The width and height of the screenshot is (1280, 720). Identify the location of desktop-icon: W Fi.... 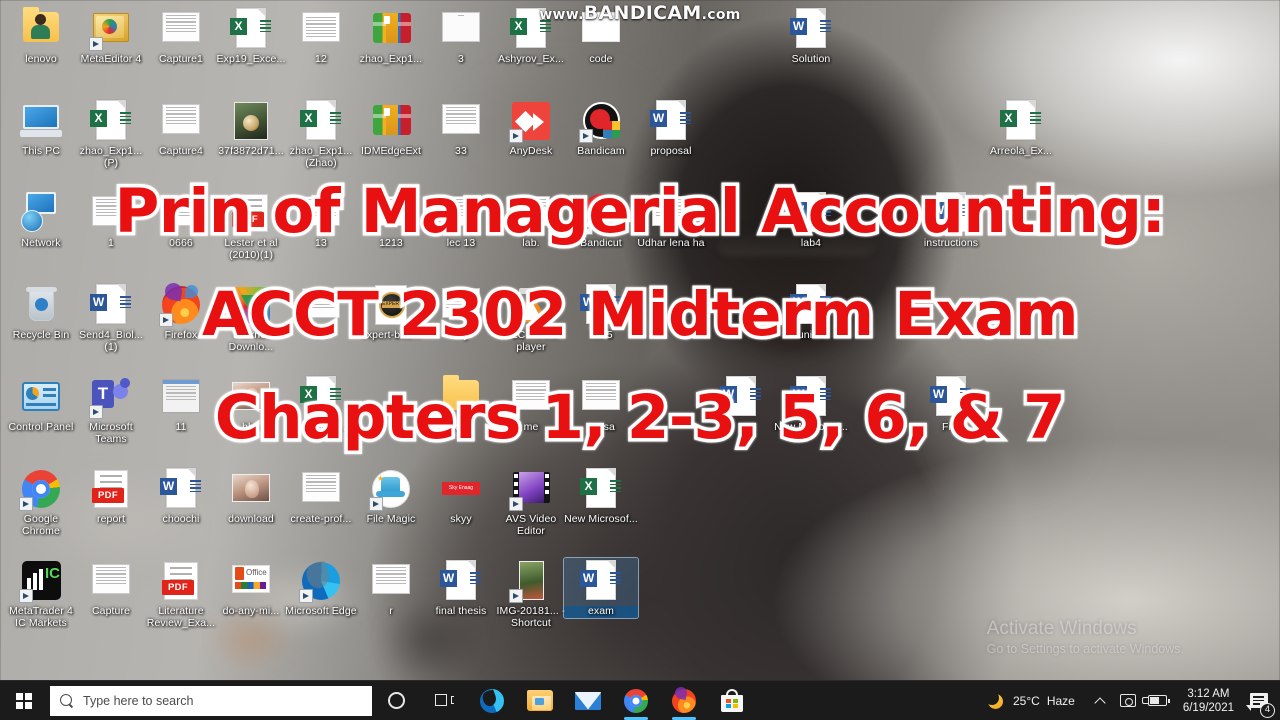
(951, 404).